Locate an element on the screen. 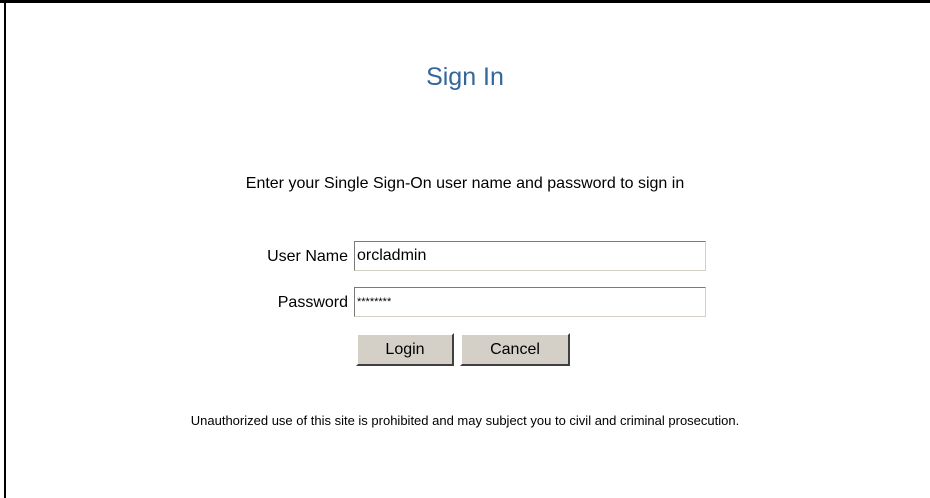  cancel-button: Cancel is located at coordinates (515, 349).